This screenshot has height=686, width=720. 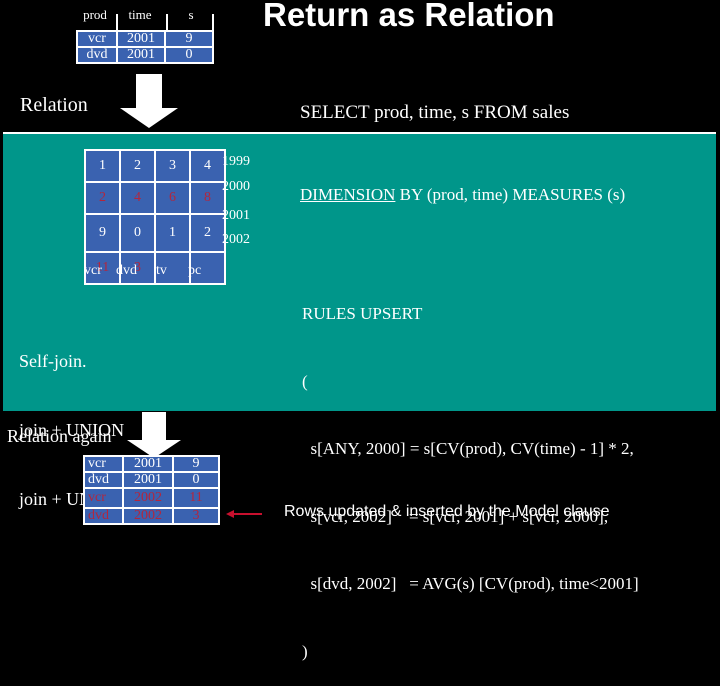 I want to click on table-row: vcr 2002 11, so click(x=151, y=498).